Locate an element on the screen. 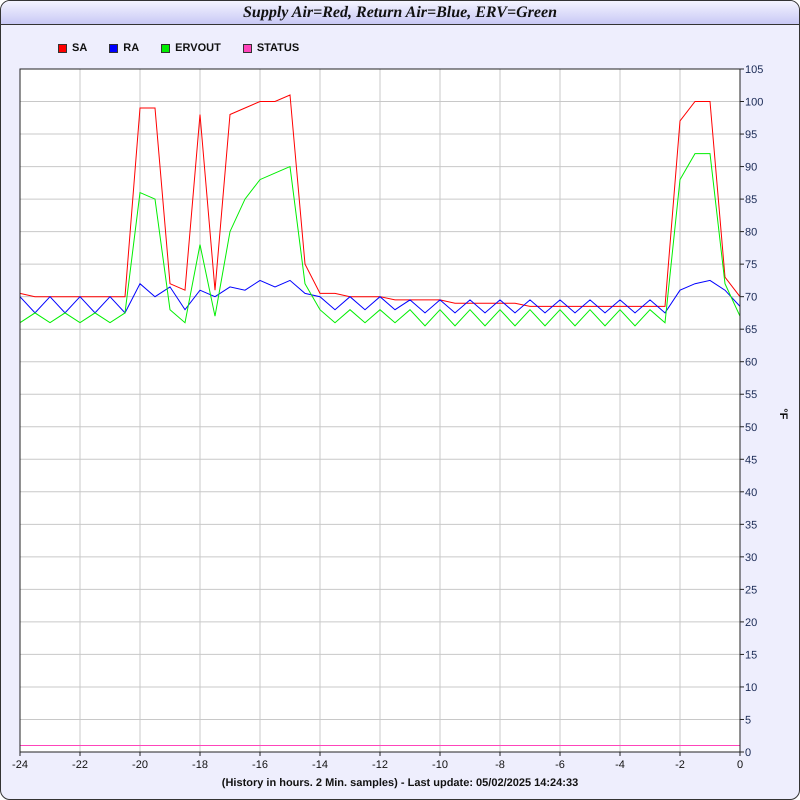  x-tick-label: -6 is located at coordinates (560, 765).